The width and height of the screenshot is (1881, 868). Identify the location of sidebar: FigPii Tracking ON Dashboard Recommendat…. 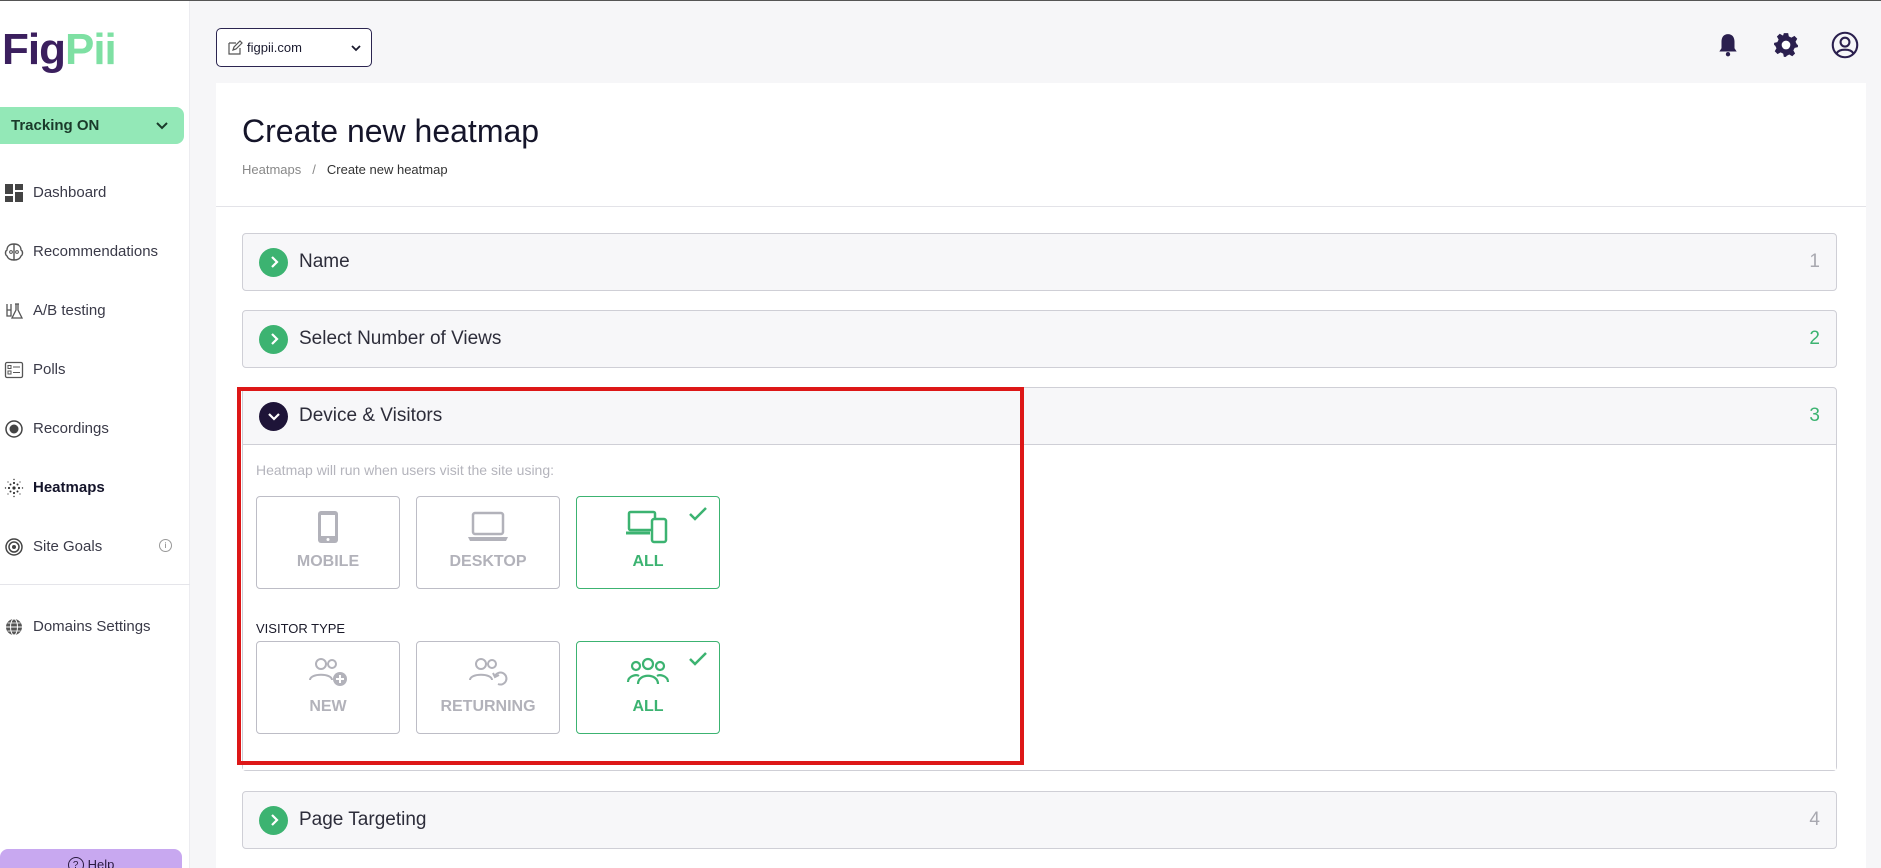
(95, 434).